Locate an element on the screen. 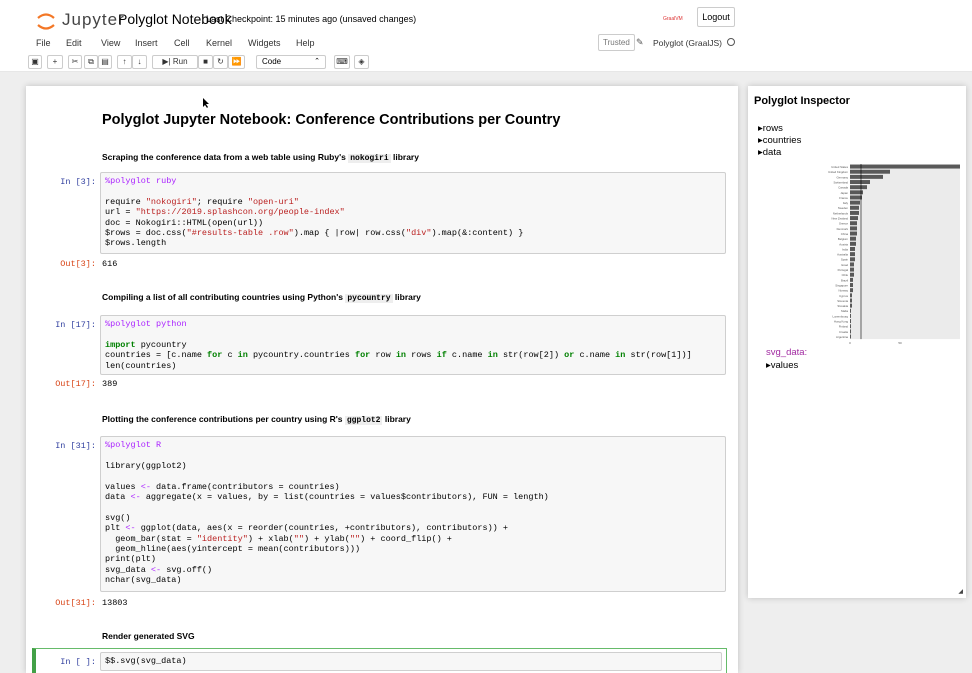 The width and height of the screenshot is (972, 673). code-line: import pycountry is located at coordinates (146, 344).